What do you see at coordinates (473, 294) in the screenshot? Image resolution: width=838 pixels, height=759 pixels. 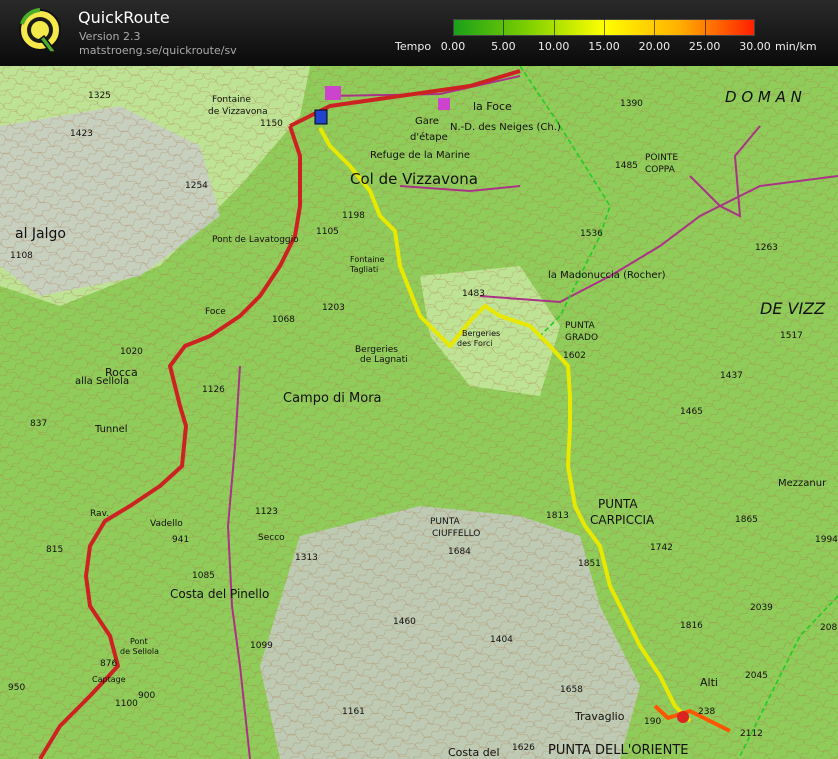 I see `spot-height: 1483` at bounding box center [473, 294].